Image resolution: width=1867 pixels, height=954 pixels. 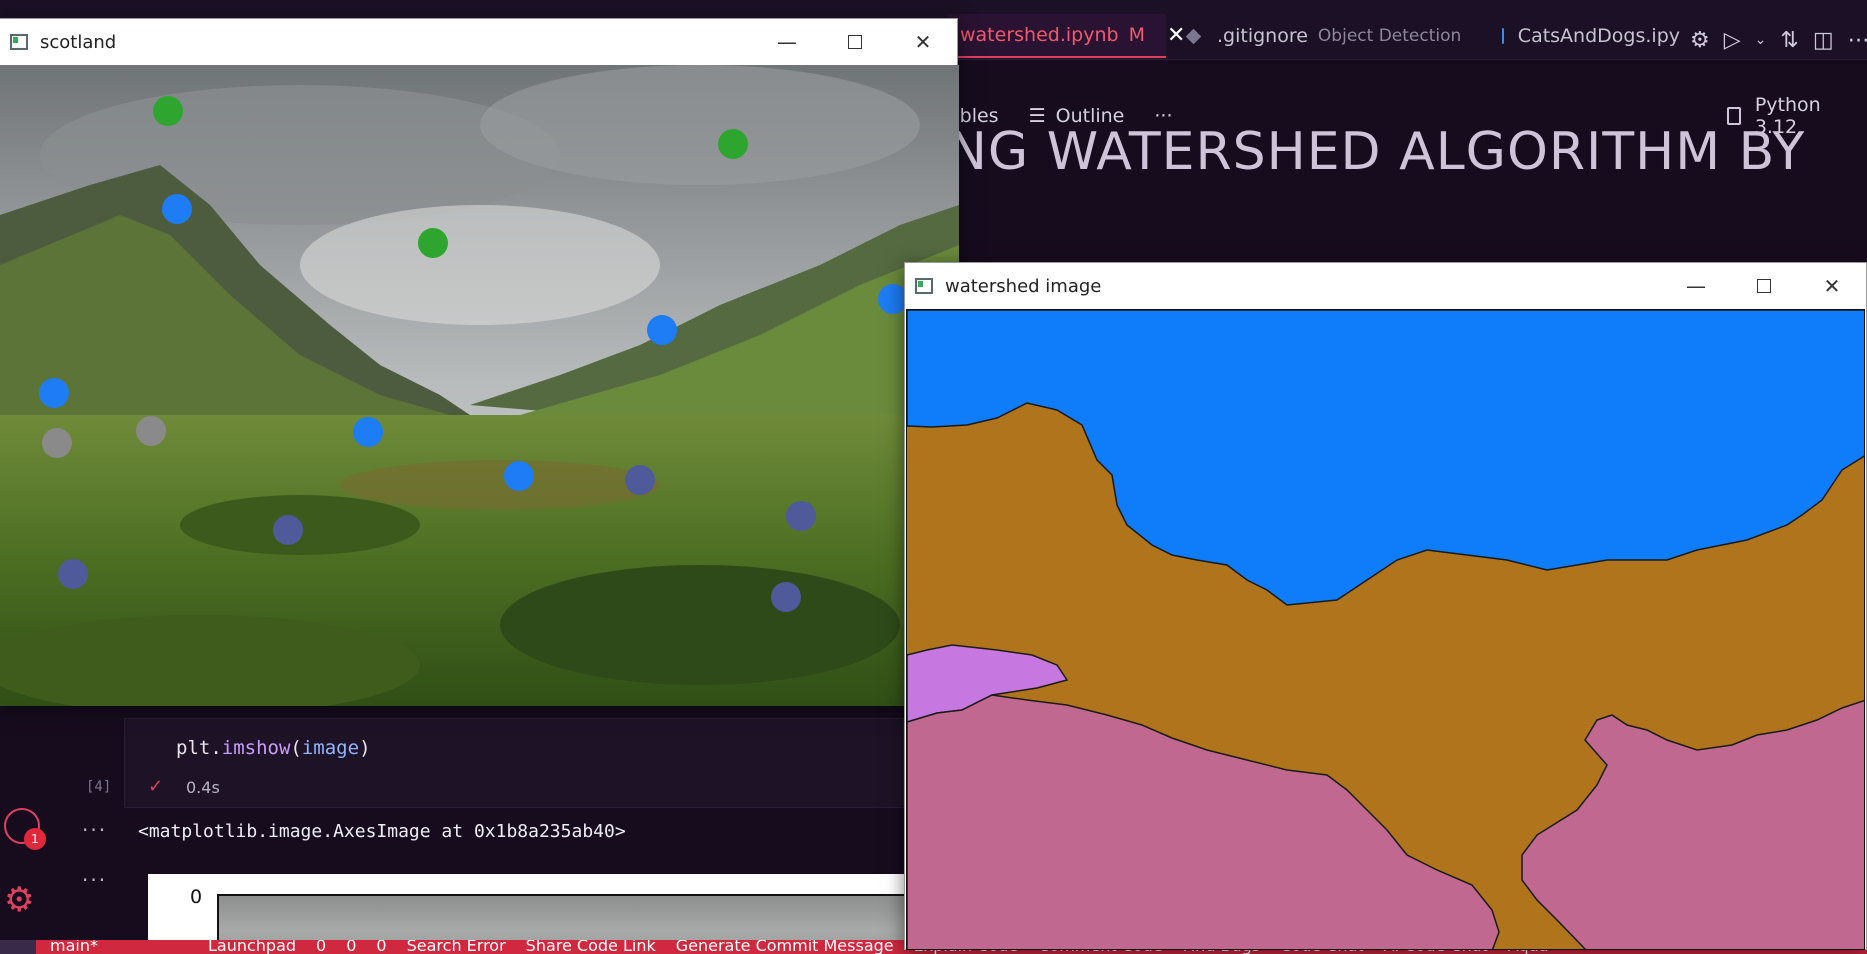 What do you see at coordinates (1389, 36) in the screenshot?
I see `tab-detail: Object Detection` at bounding box center [1389, 36].